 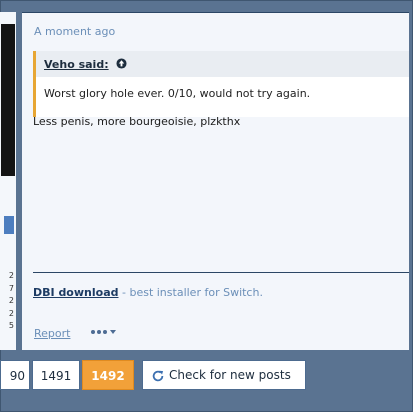 What do you see at coordinates (8, 100) in the screenshot?
I see `avatar` at bounding box center [8, 100].